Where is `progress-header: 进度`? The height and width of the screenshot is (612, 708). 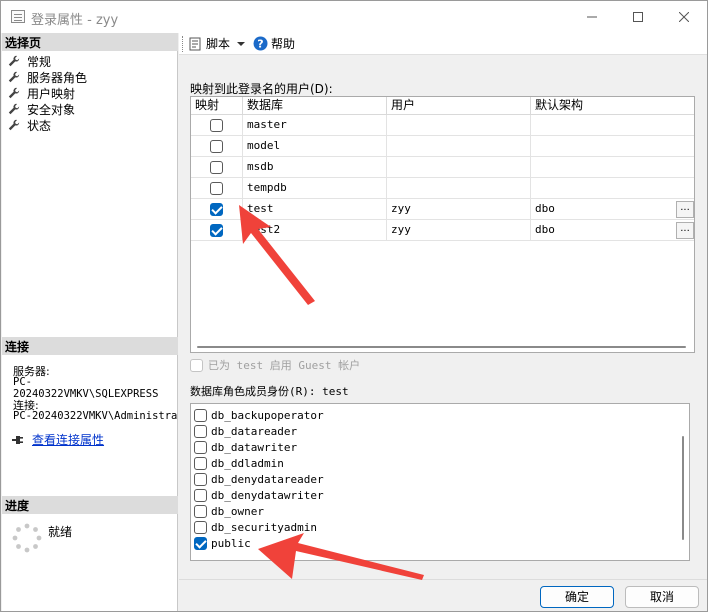
progress-header: 进度 is located at coordinates (90, 505).